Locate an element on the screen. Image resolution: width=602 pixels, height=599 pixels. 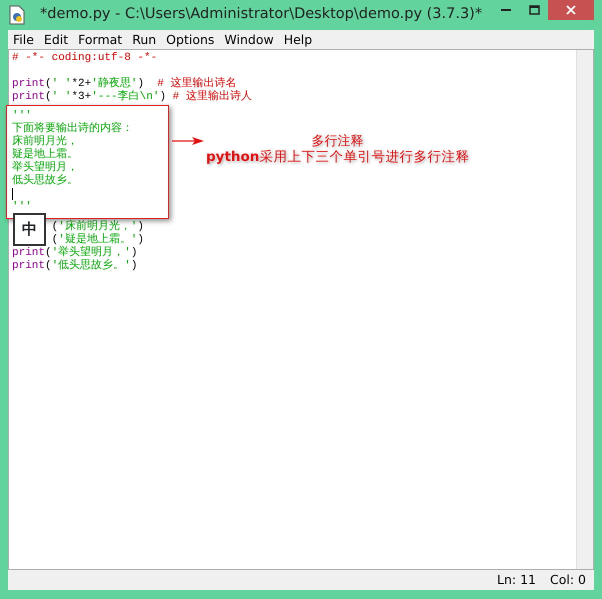
comment-line: 低头思故乡。 is located at coordinates (45, 181).